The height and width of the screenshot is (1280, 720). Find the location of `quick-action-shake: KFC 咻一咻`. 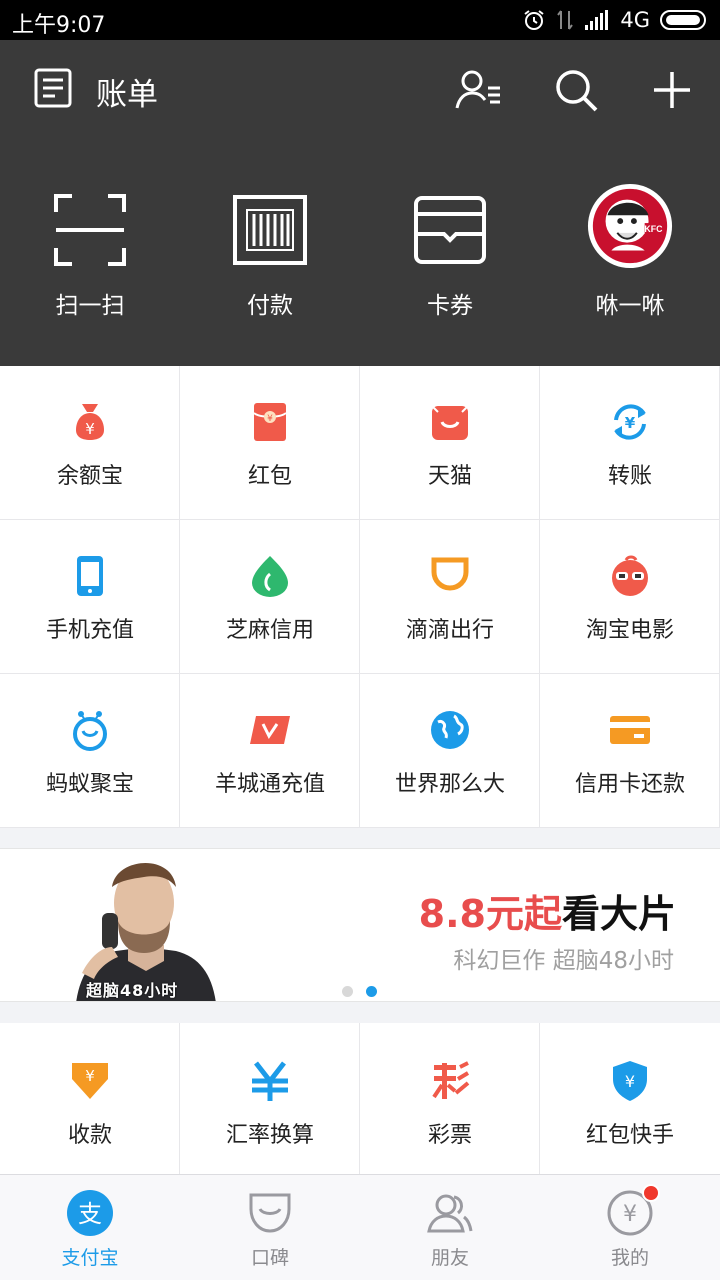

quick-action-shake: KFC 咻一咻 is located at coordinates (630, 251).